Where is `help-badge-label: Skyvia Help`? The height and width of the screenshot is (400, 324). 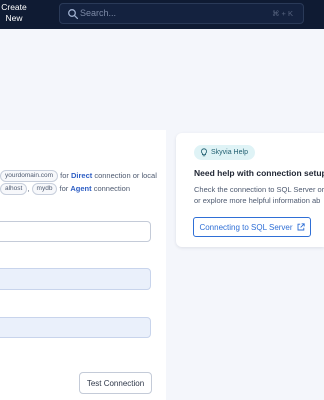 help-badge-label: Skyvia Help is located at coordinates (229, 152).